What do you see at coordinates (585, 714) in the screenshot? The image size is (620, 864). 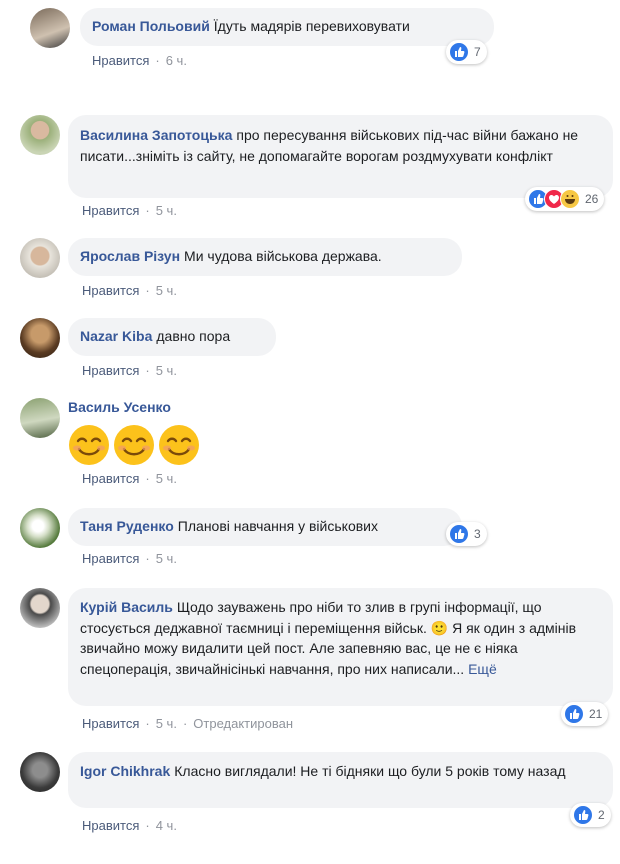 I see `reactions-count: 21` at bounding box center [585, 714].